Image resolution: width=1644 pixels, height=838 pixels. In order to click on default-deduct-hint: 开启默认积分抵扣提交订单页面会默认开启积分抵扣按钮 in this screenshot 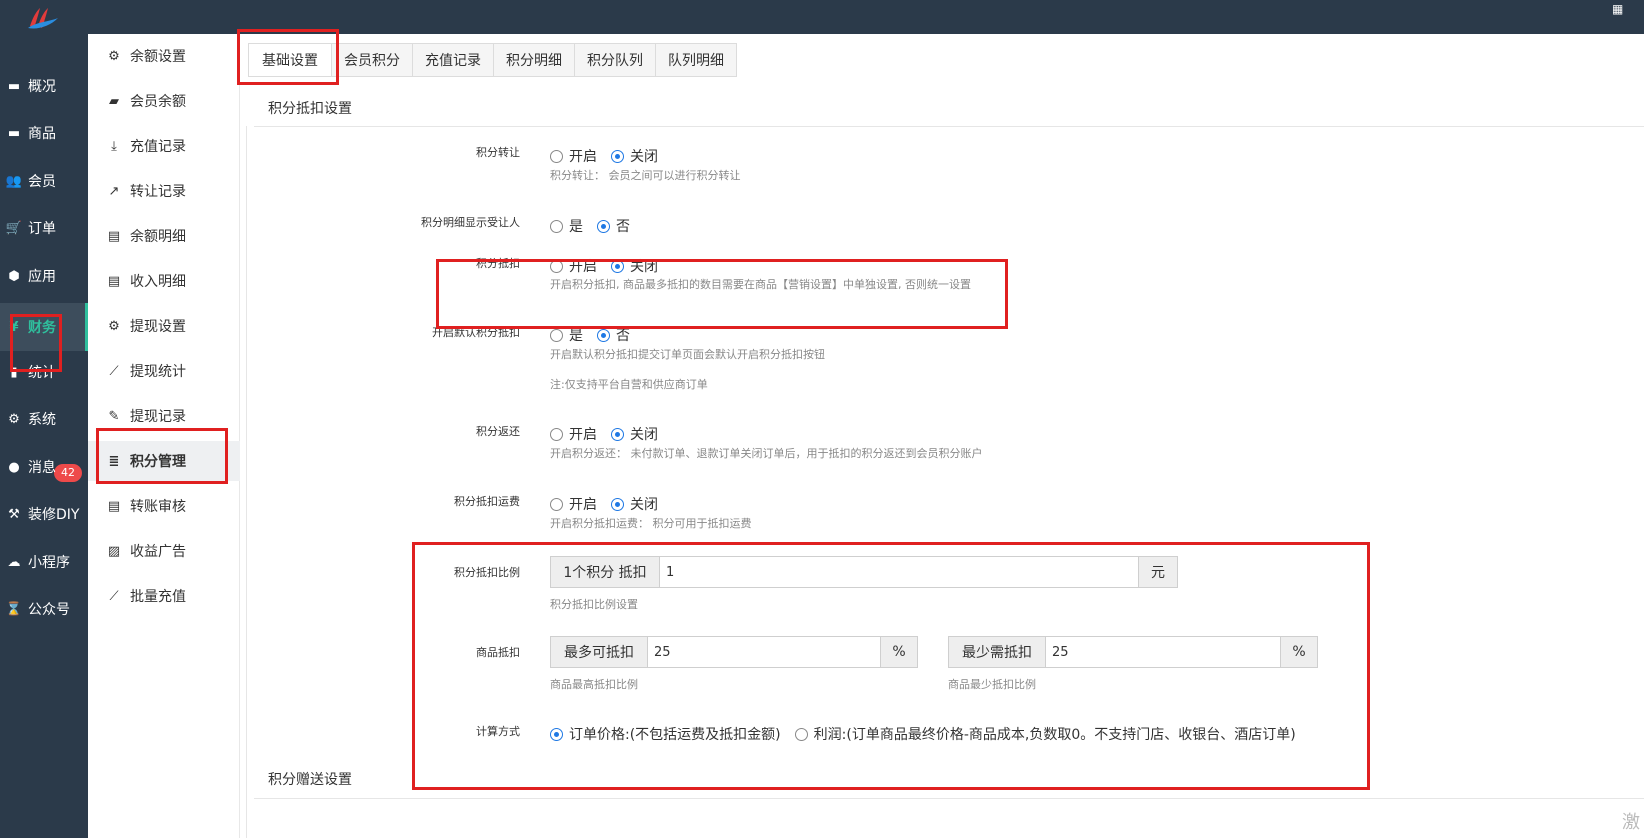, I will do `click(687, 354)`.